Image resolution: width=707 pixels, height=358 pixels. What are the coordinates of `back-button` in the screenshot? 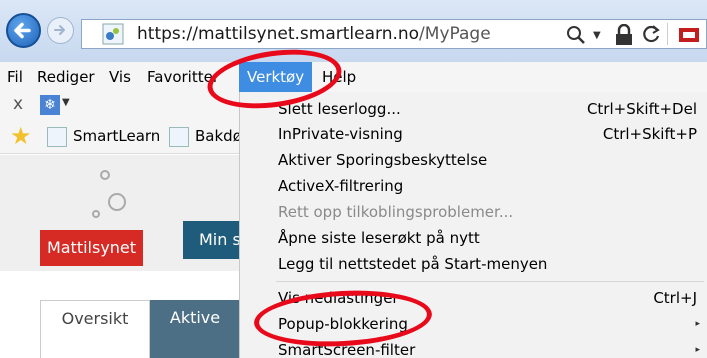 It's located at (23, 30).